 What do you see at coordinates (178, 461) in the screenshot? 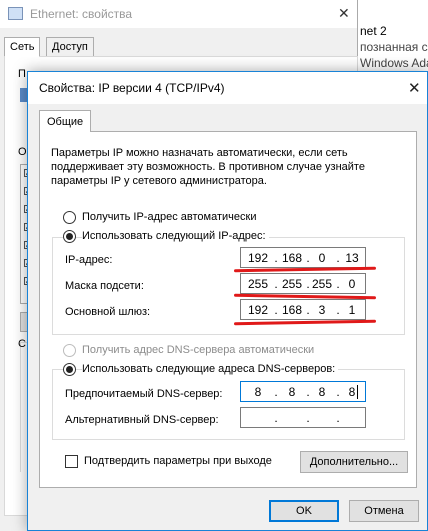
I see `validate-on-exit-label: Подтвердить параметры при выходе` at bounding box center [178, 461].